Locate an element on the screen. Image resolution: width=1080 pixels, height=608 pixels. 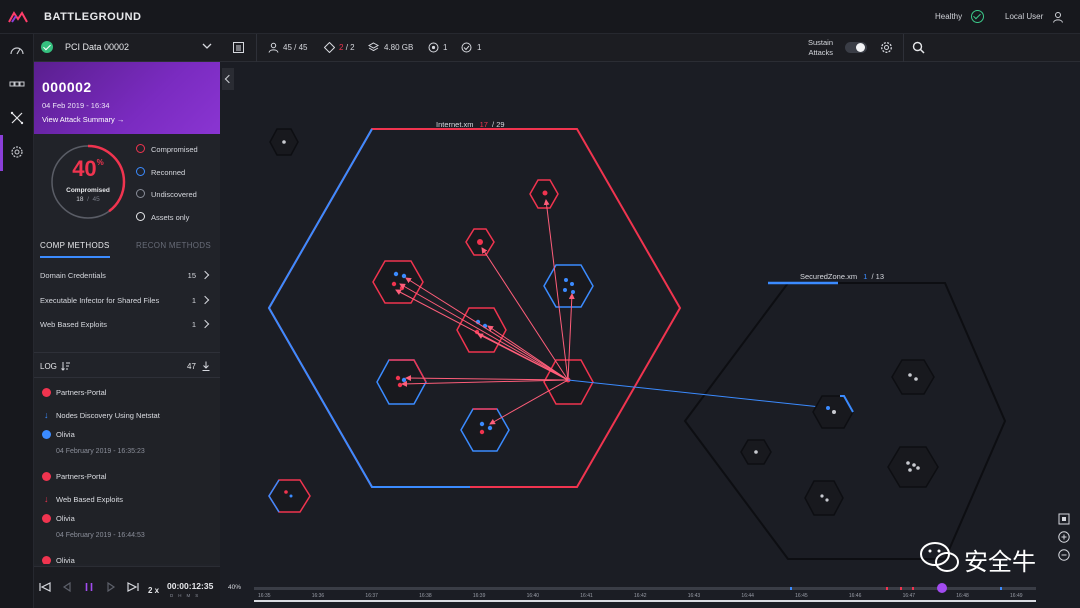
search-icon is located at coordinates (918, 47).